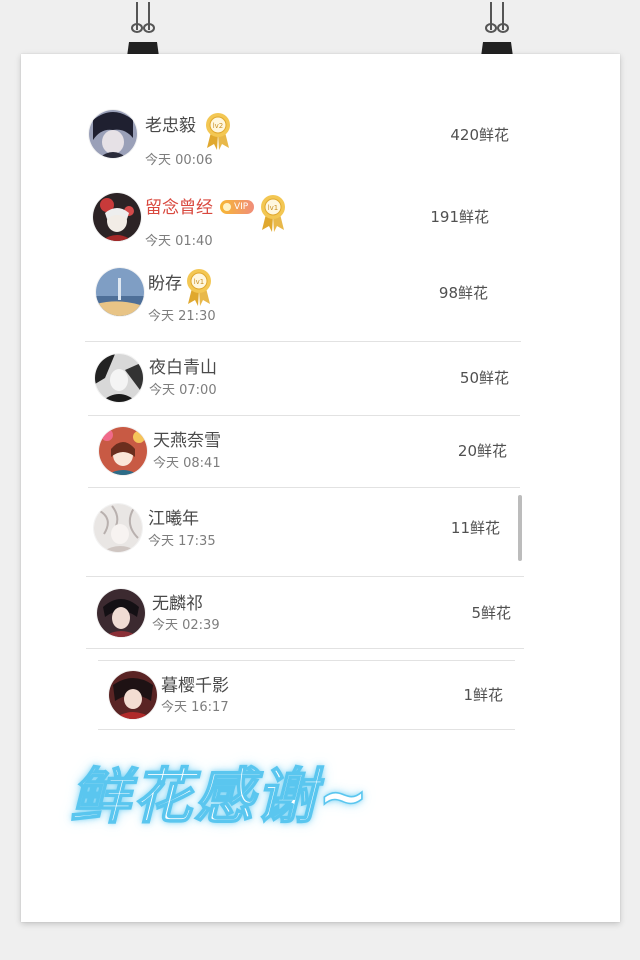  What do you see at coordinates (173, 519) in the screenshot?
I see `supporter-name: 江曦年` at bounding box center [173, 519].